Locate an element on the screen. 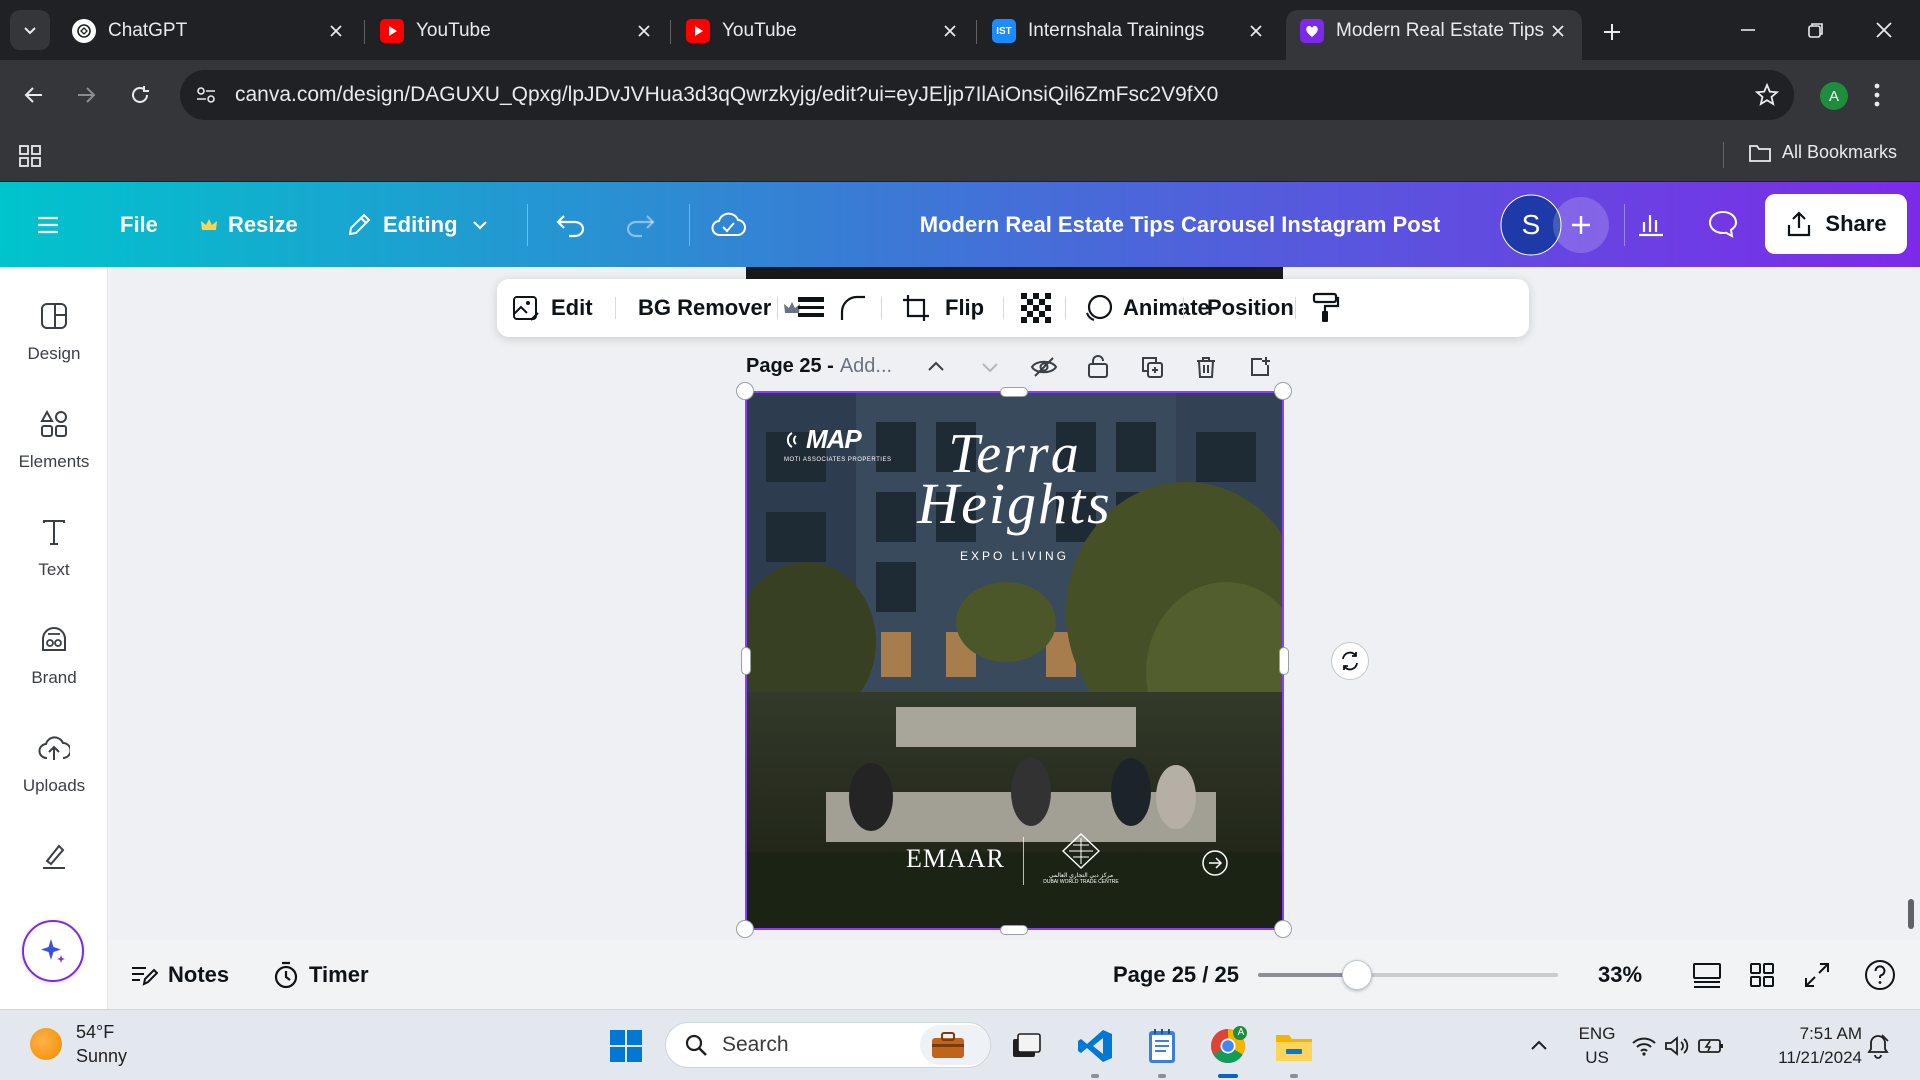 The height and width of the screenshot is (1080, 1920). weather-widget: 54°F Sunny is located at coordinates (78, 1044).